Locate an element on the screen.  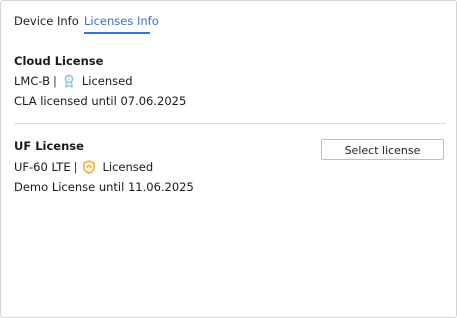
uf-license-status: Licensed is located at coordinates (128, 167).